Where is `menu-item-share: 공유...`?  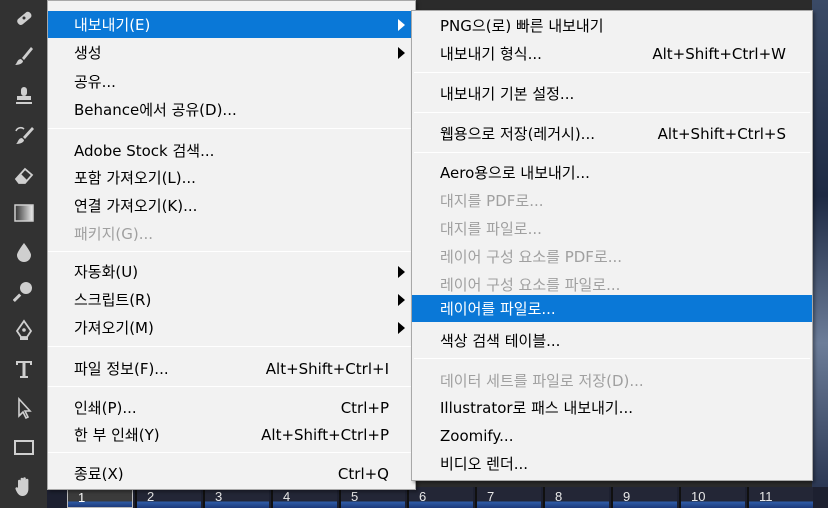 menu-item-share: 공유... is located at coordinates (231, 81).